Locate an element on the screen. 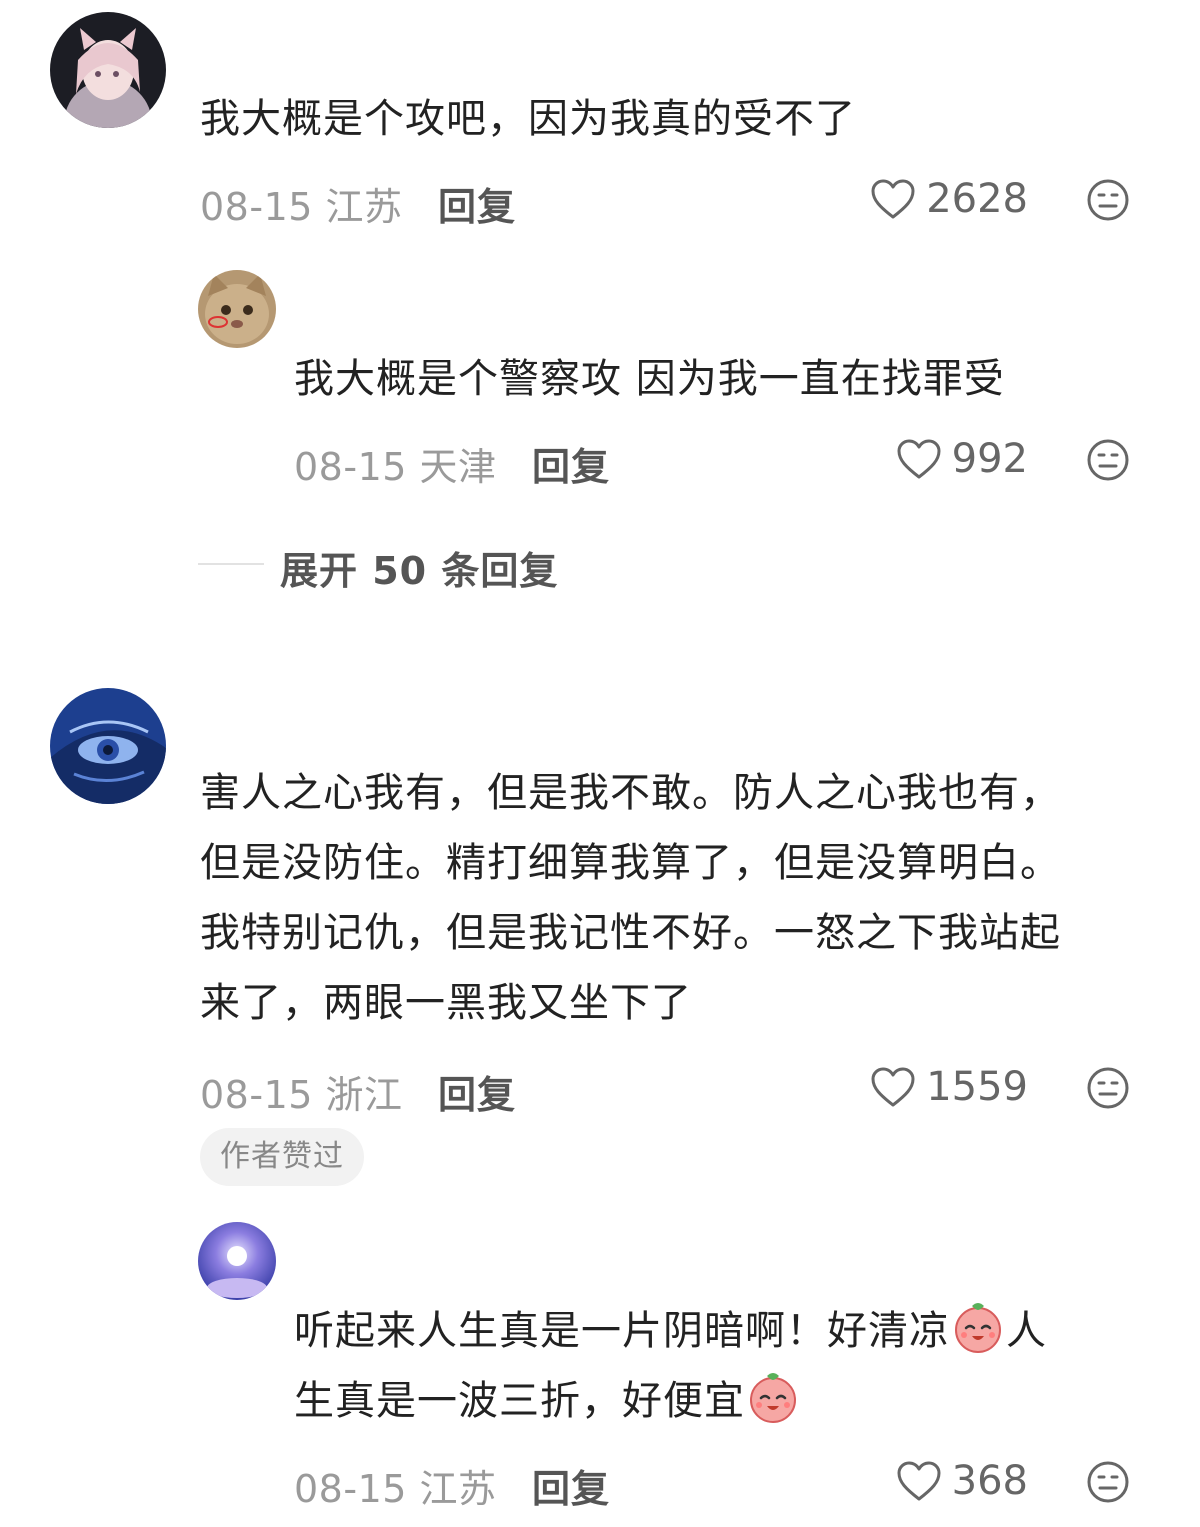  like-button: 2628 is located at coordinates (949, 199).